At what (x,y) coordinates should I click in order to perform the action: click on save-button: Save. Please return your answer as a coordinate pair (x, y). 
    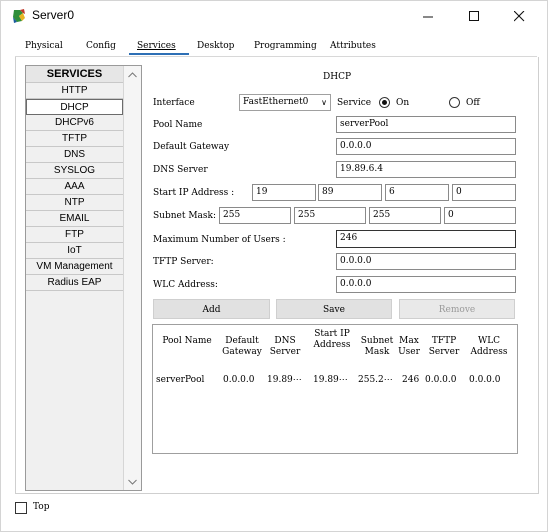
    Looking at the image, I should click on (334, 309).